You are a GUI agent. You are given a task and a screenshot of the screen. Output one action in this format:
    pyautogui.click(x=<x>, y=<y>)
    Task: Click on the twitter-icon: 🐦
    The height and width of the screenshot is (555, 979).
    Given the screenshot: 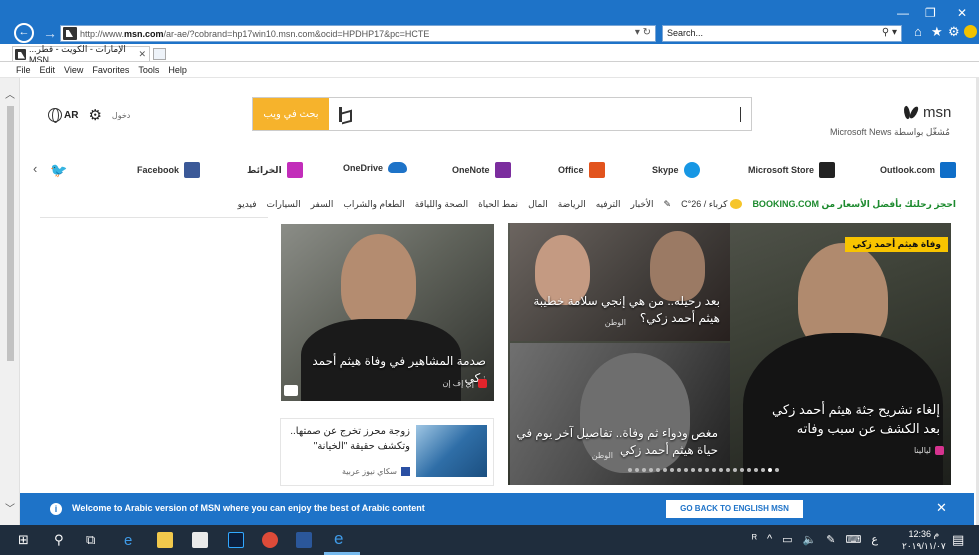 What is the action you would take?
    pyautogui.click(x=59, y=170)
    